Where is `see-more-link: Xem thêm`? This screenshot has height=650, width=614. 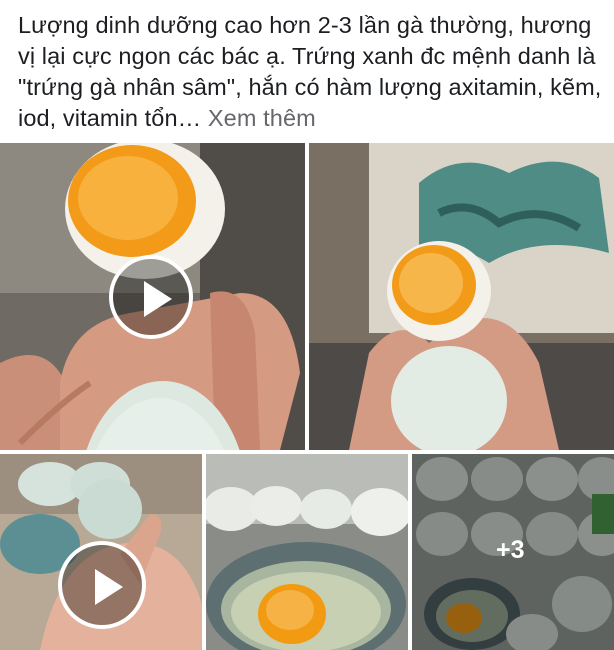
see-more-link: Xem thêm is located at coordinates (262, 118).